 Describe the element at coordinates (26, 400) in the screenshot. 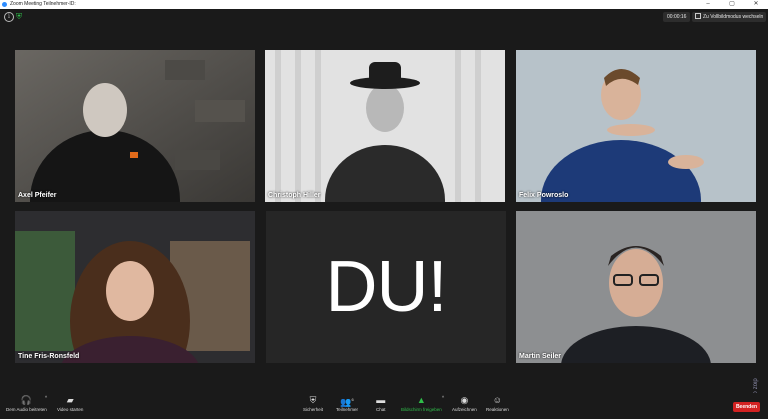

I see `headphones-icon: 🎧` at that location.